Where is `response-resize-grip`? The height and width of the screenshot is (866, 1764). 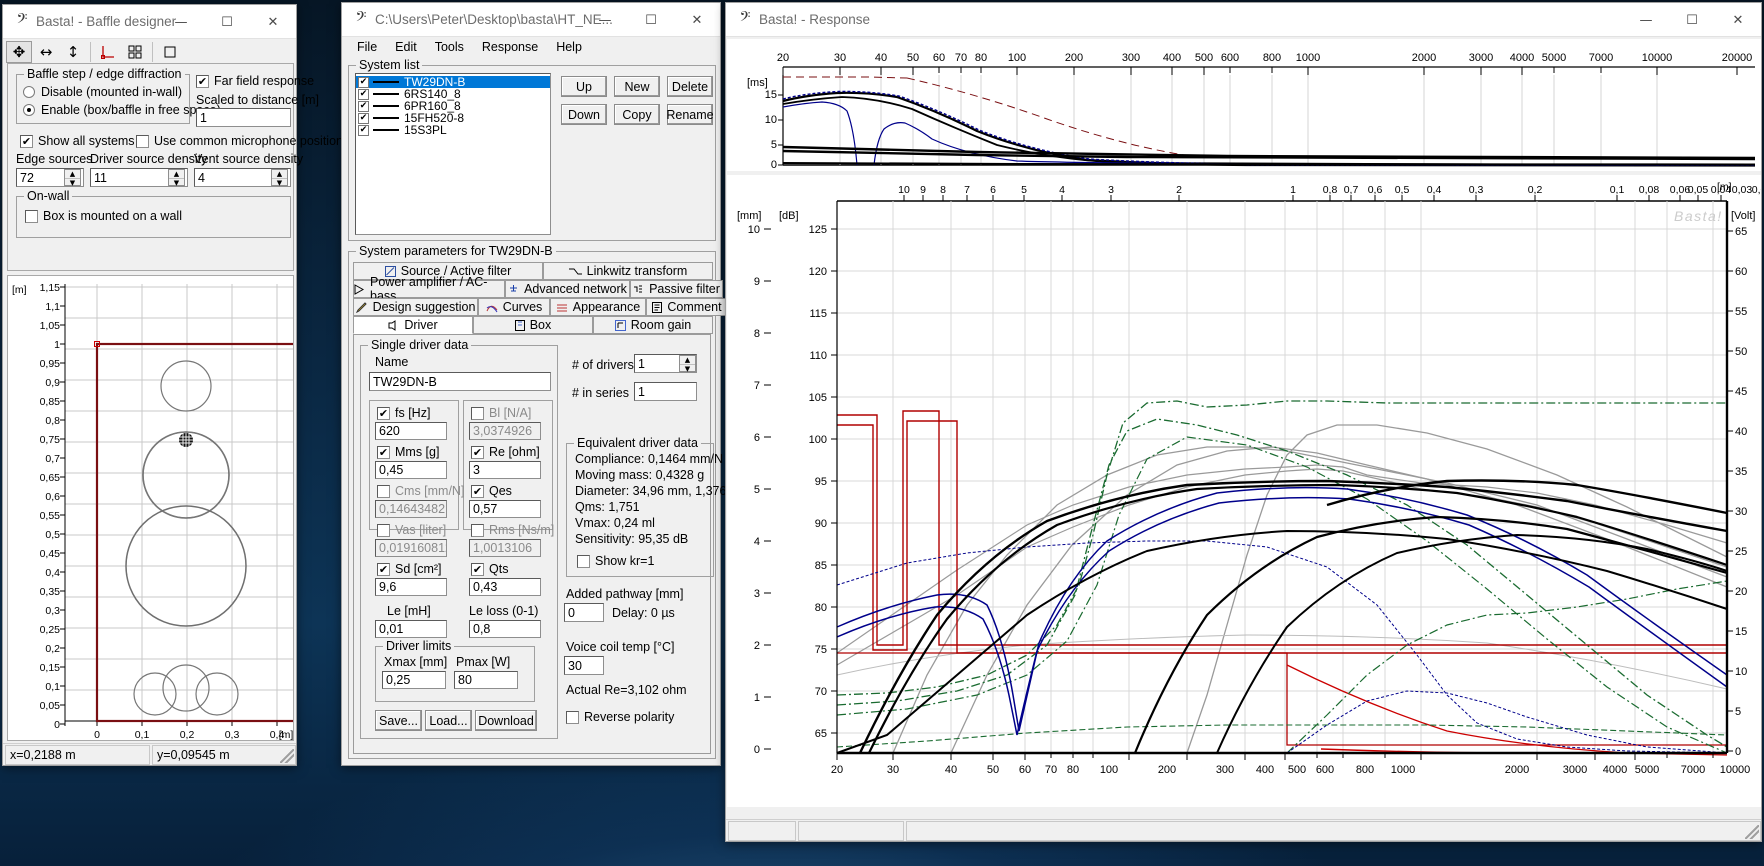
response-resize-grip is located at coordinates (1752, 832).